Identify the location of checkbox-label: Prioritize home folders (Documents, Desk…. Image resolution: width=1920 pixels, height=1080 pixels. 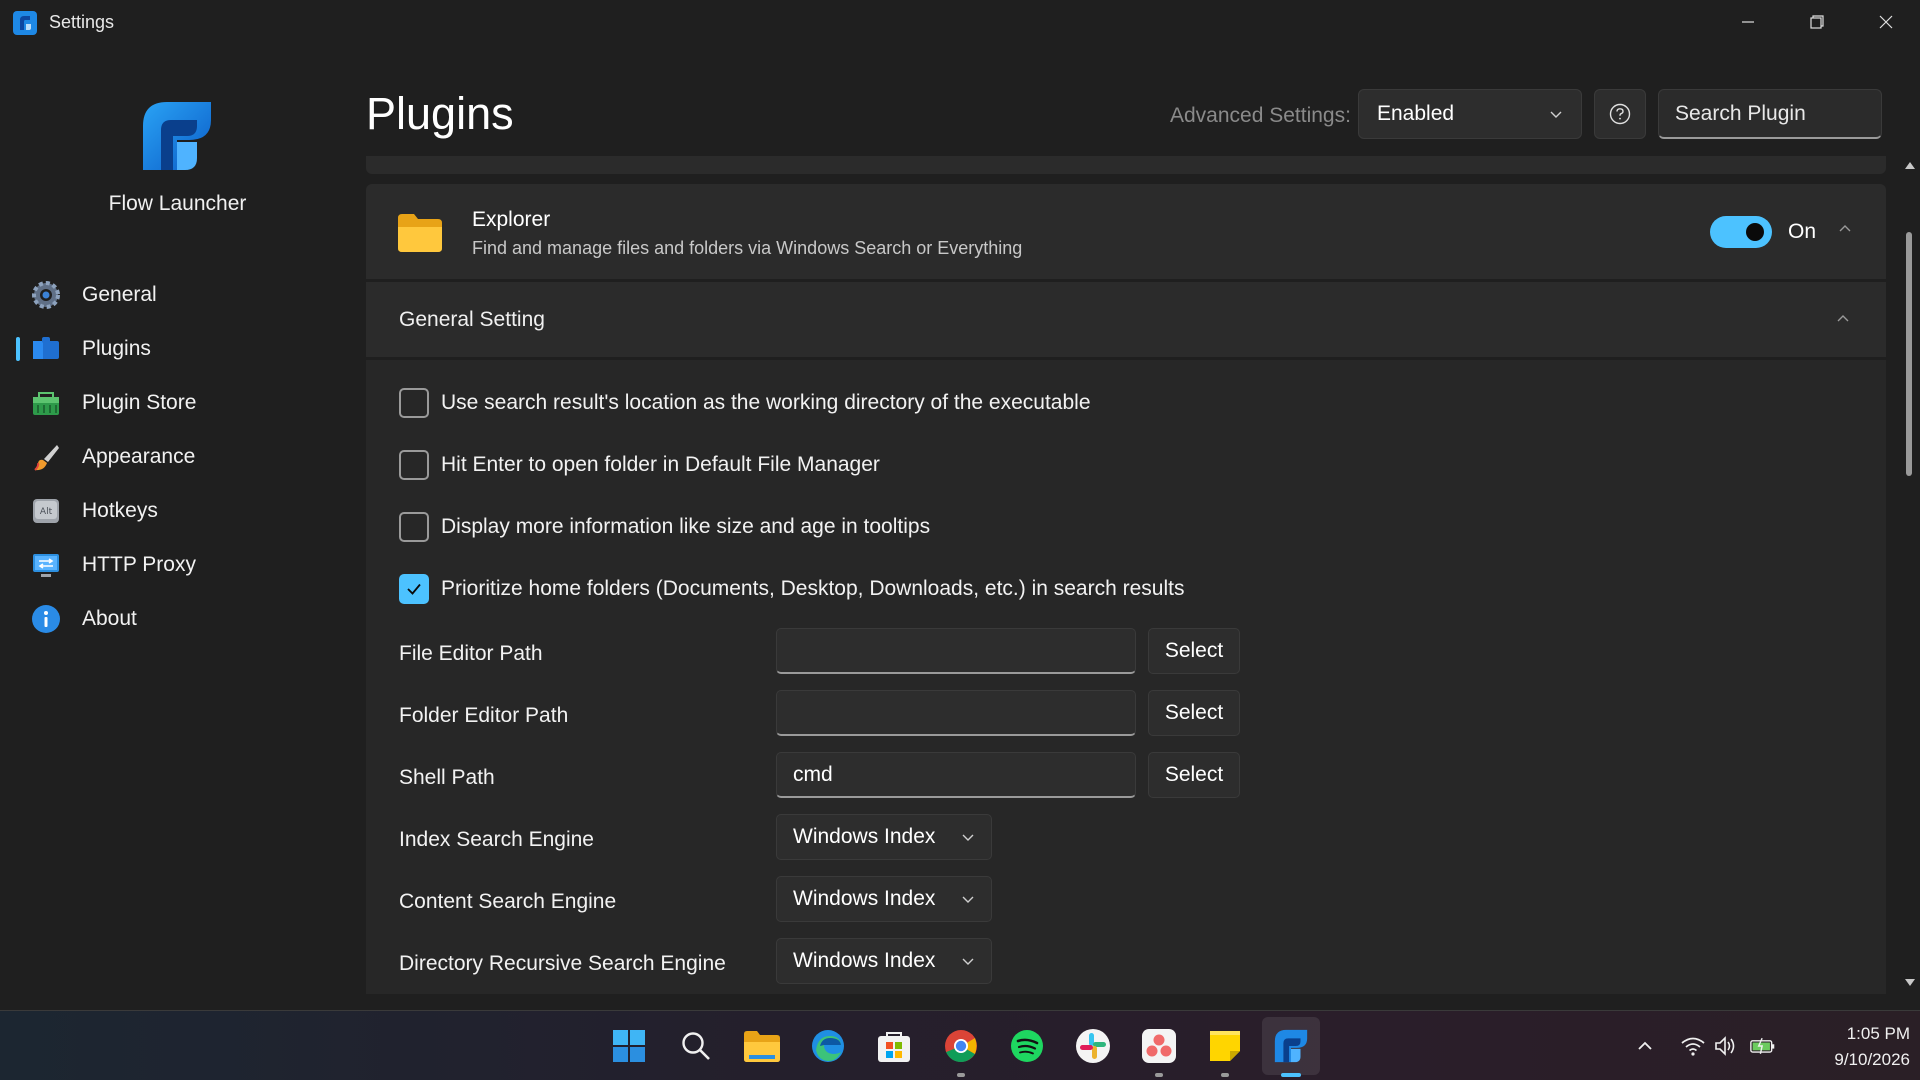
(813, 588).